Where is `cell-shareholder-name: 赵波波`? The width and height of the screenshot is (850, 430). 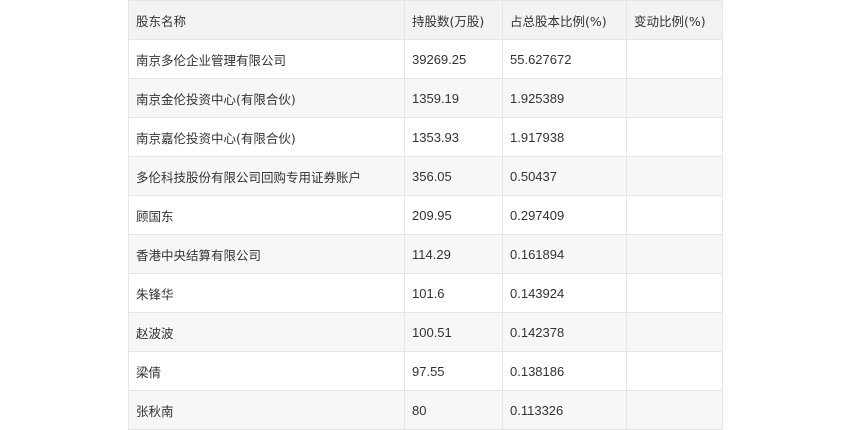 cell-shareholder-name: 赵波波 is located at coordinates (266, 332).